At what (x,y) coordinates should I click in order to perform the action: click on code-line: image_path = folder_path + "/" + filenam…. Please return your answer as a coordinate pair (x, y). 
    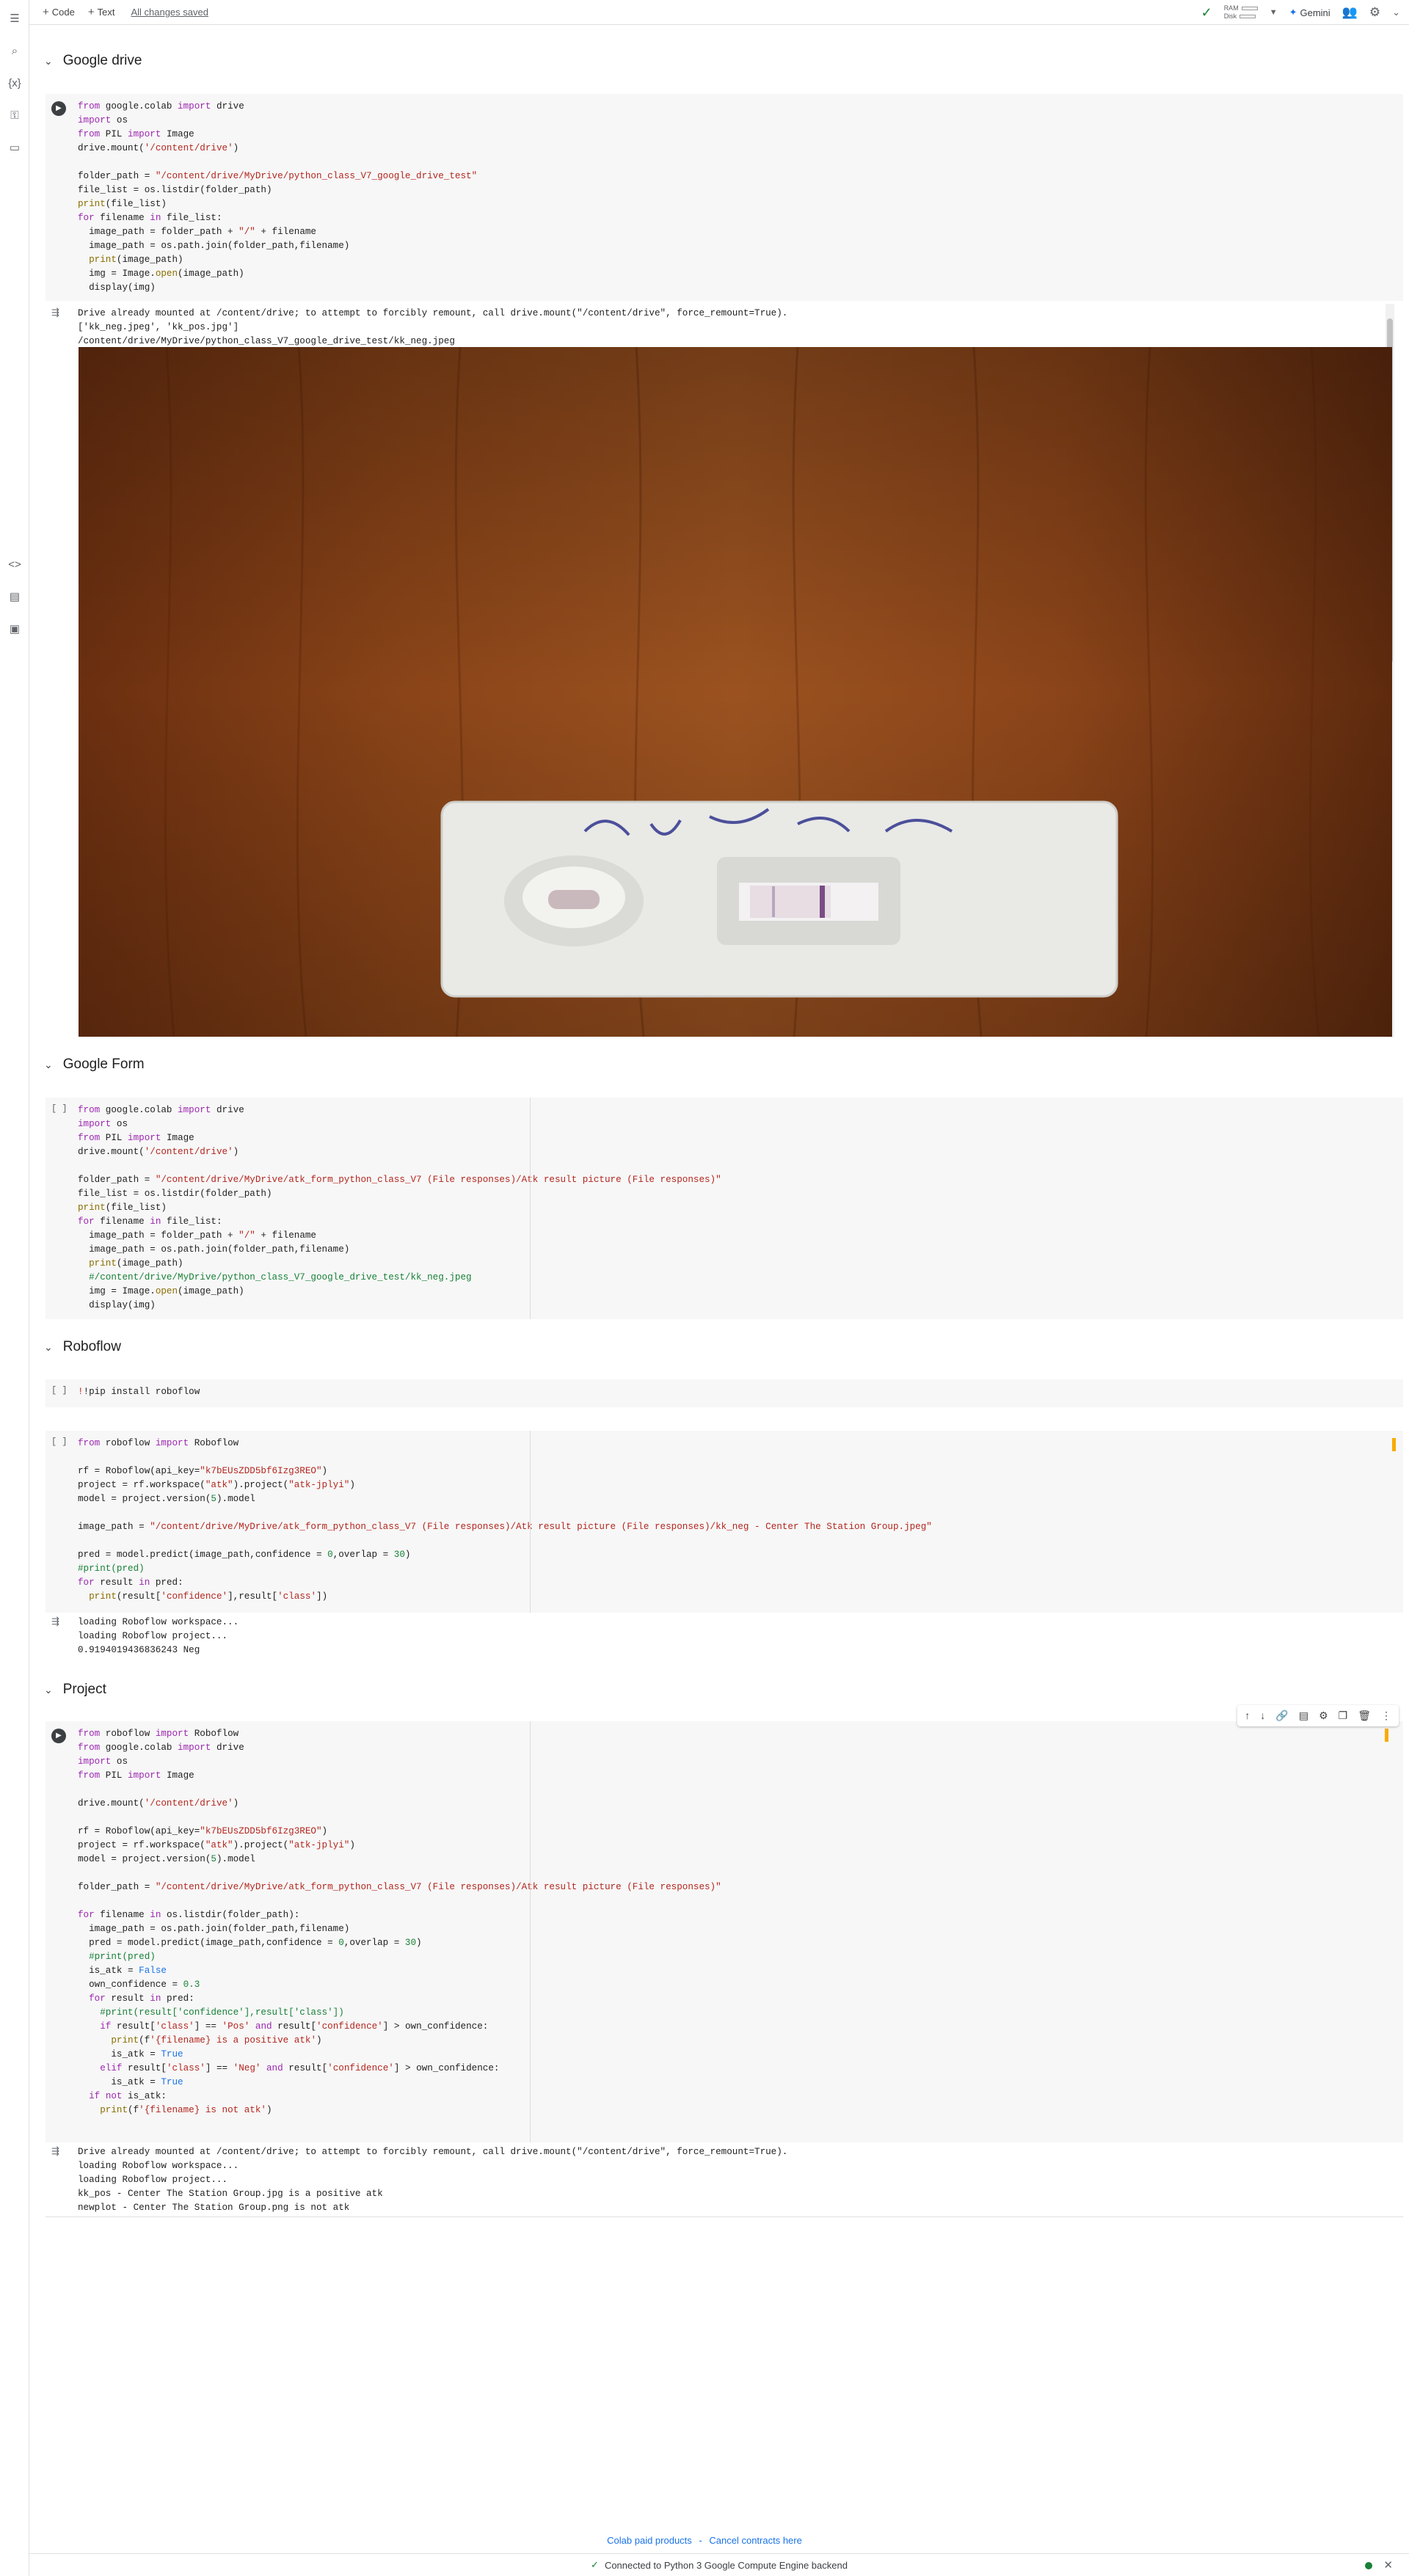
    Looking at the image, I should click on (197, 232).